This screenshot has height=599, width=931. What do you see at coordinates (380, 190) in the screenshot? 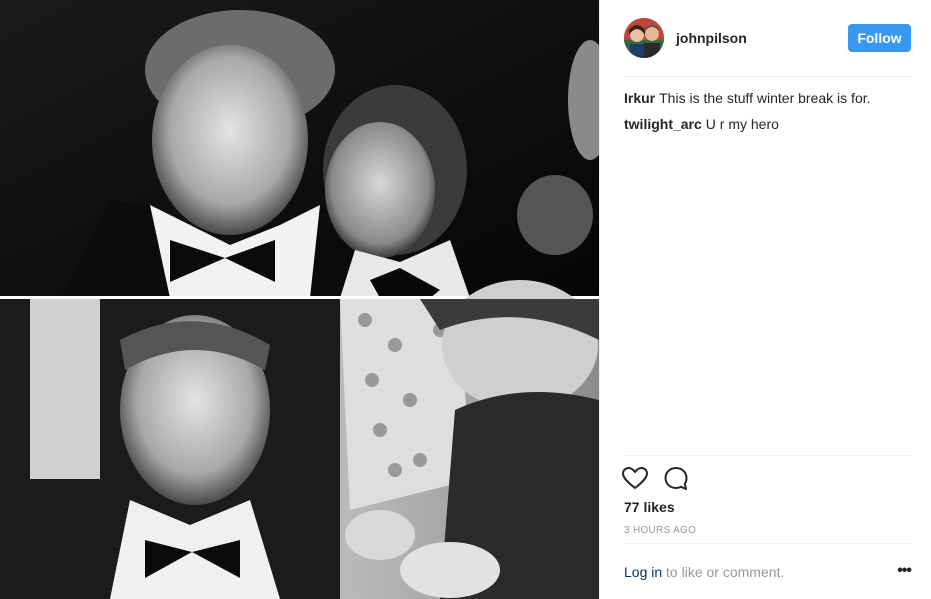
I see `second-person-face` at bounding box center [380, 190].